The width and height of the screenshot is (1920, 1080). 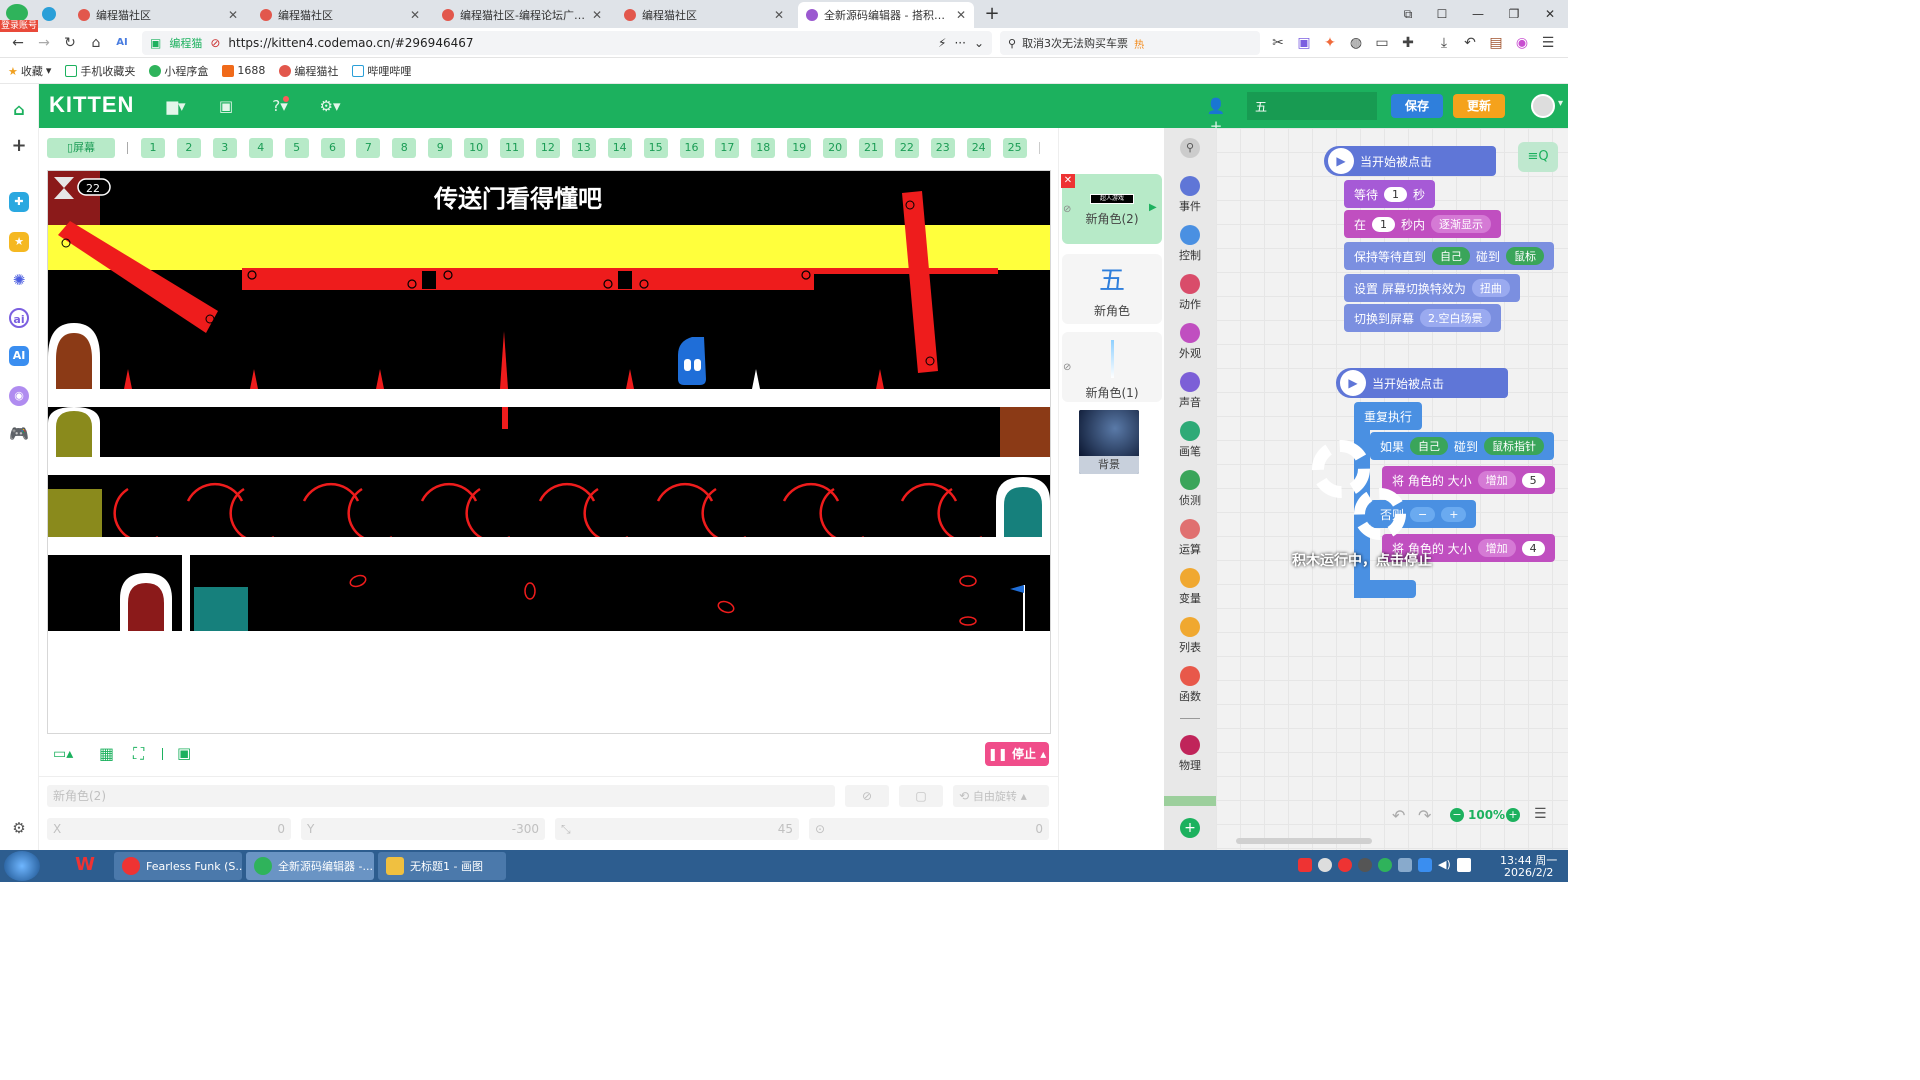 I want to click on wallet-icon: ▤, so click(x=1496, y=43).